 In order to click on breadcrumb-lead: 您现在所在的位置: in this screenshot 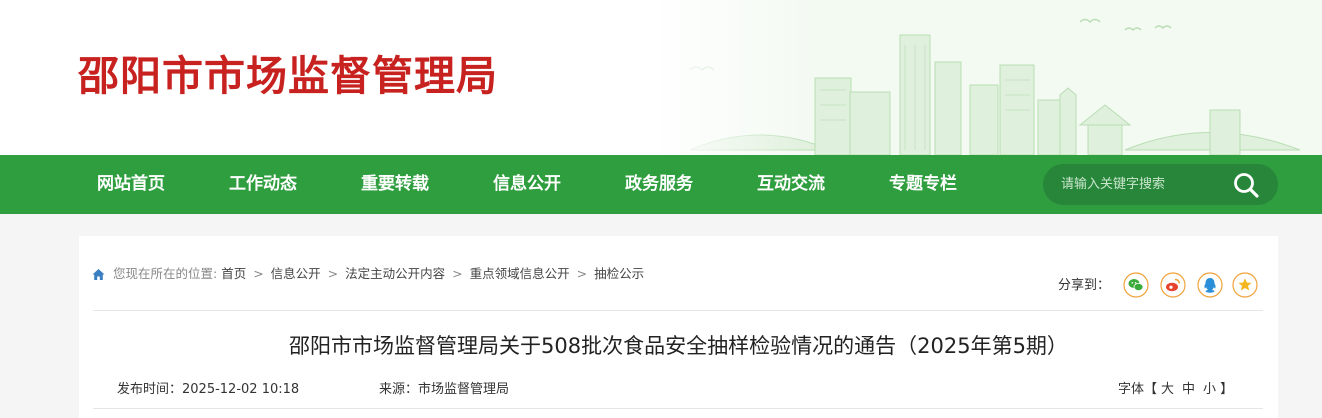, I will do `click(165, 273)`.